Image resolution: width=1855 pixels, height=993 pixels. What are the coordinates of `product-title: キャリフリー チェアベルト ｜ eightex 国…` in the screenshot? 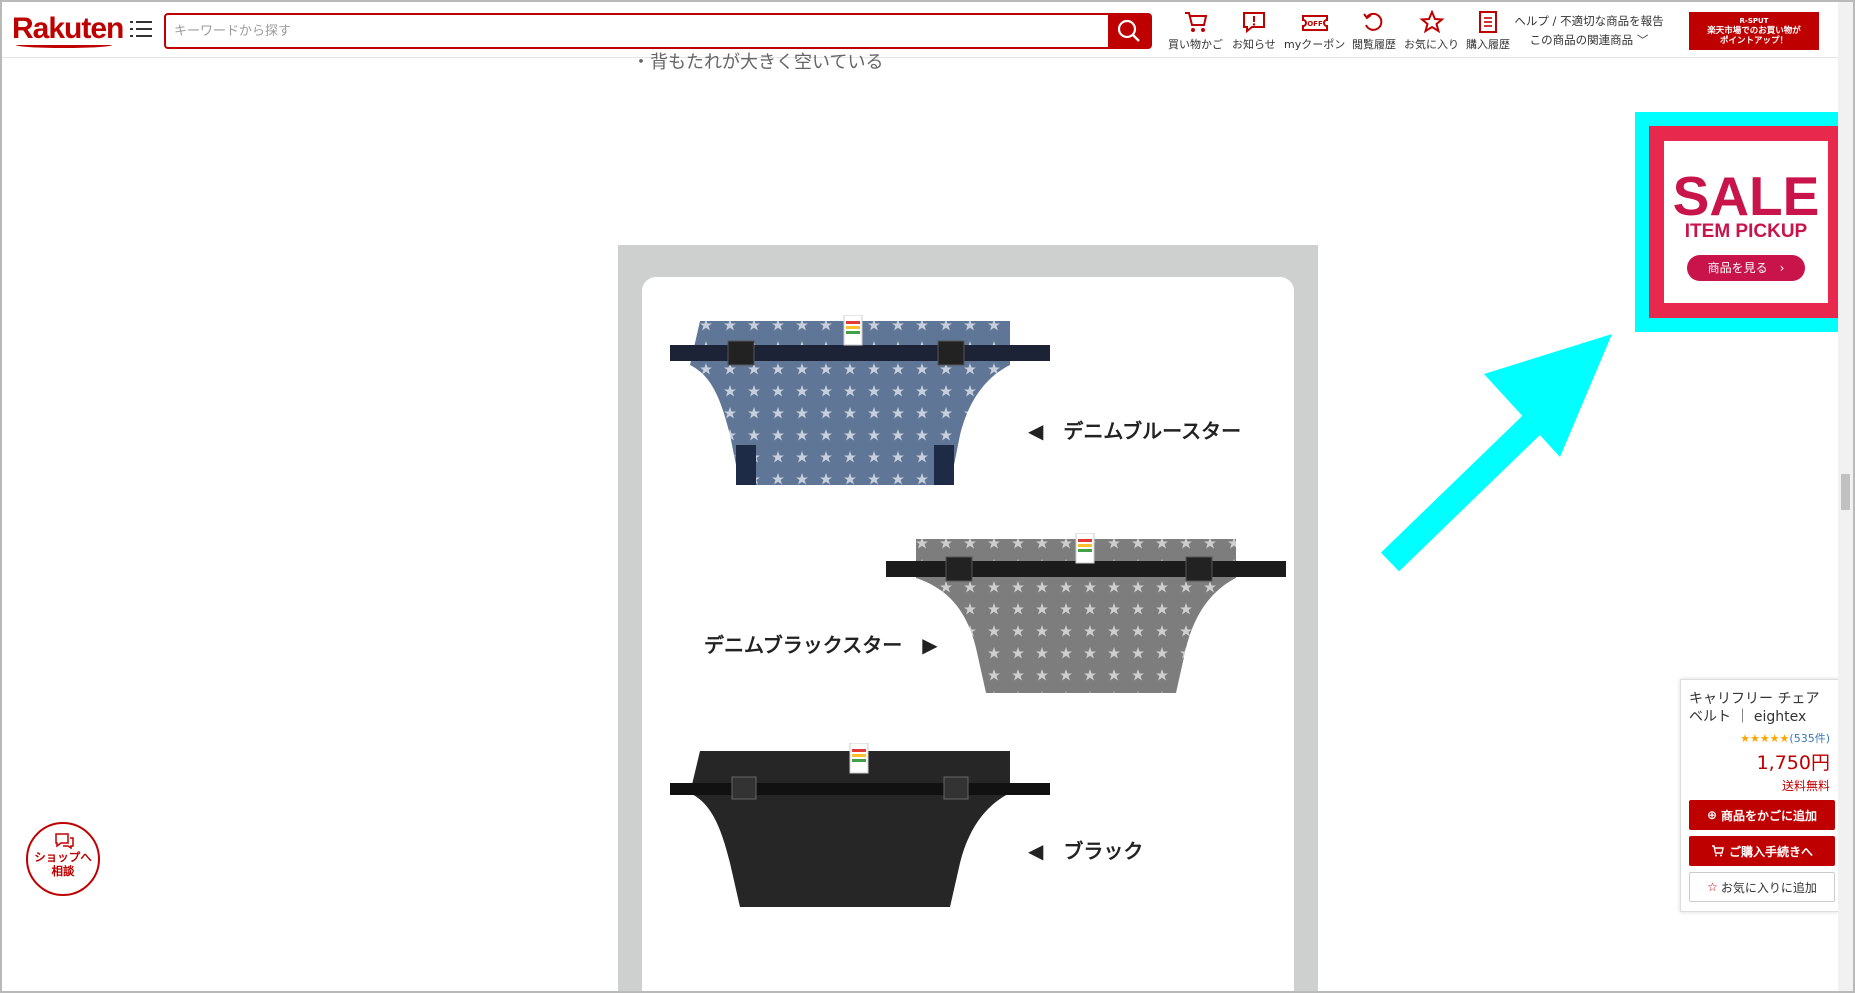 It's located at (1759, 708).